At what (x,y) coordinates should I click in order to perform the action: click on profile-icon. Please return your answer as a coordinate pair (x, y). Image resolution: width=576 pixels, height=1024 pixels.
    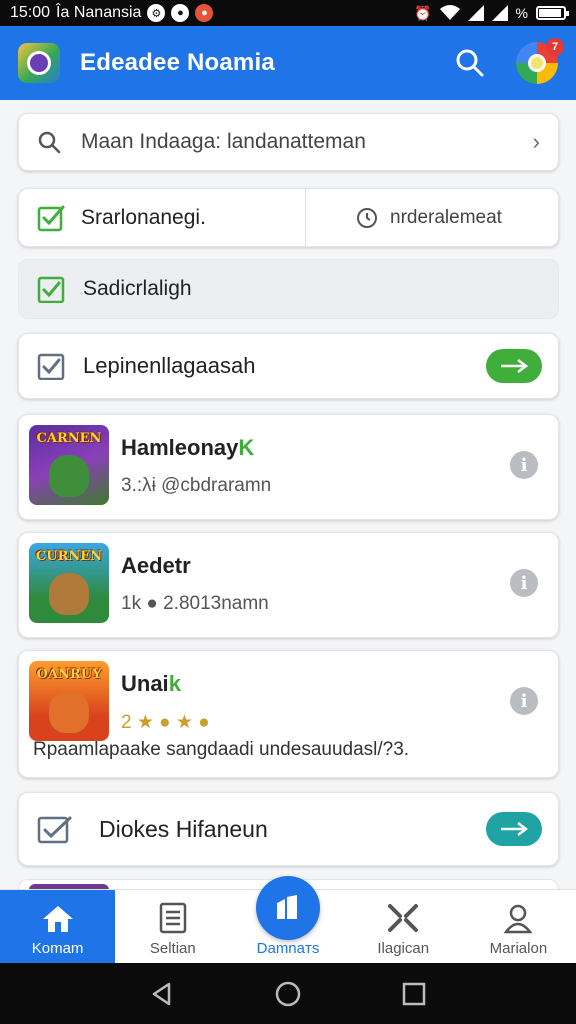
    Looking at the image, I should click on (518, 919).